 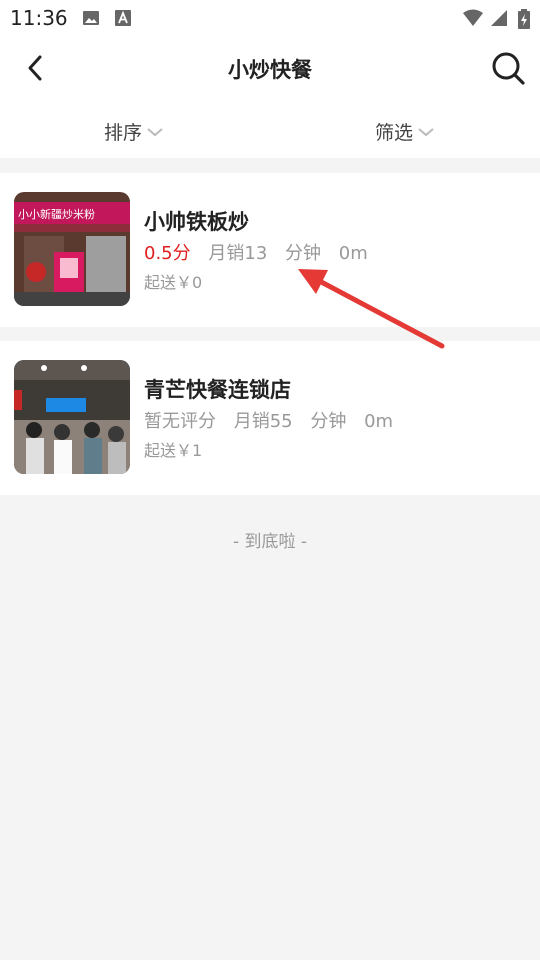 I want to click on battery-icon, so click(x=524, y=21).